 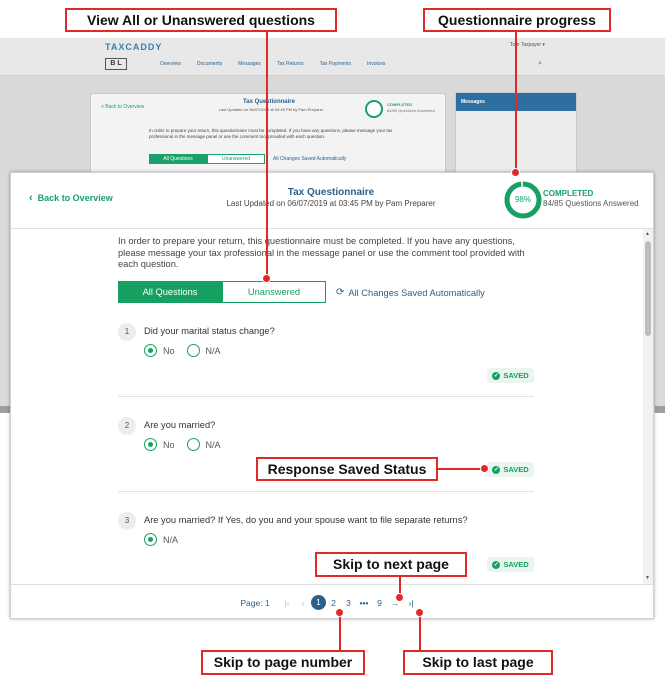 I want to click on background-edge-right, so click(x=660, y=409).